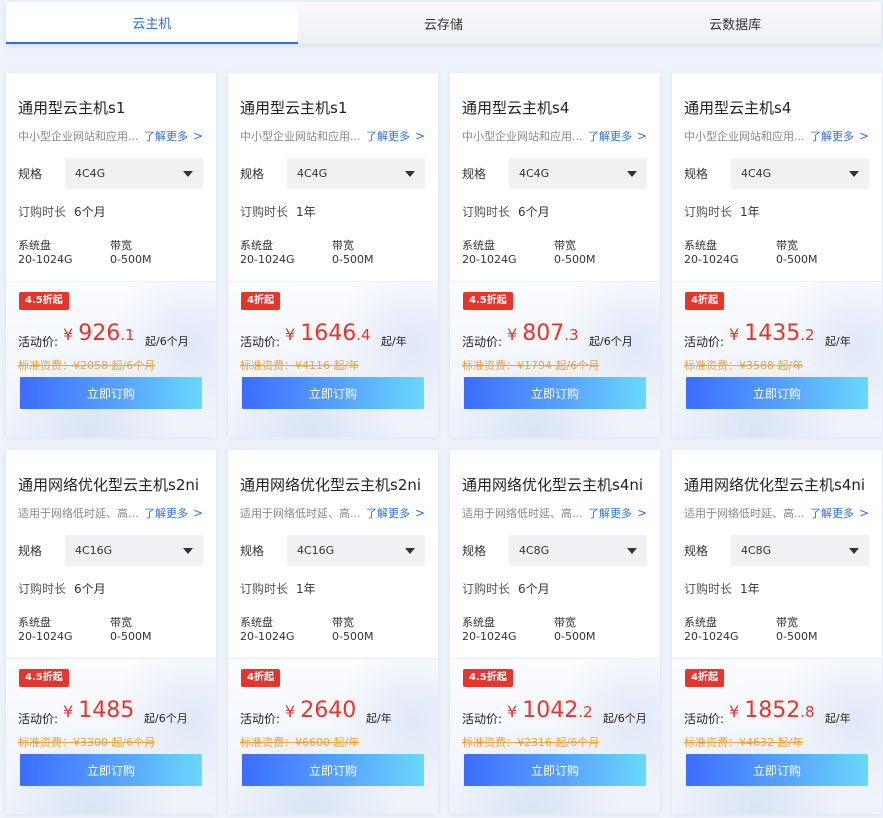 The image size is (883, 818). Describe the element at coordinates (152, 23) in the screenshot. I see `tab-cloud-host: 云主机` at that location.